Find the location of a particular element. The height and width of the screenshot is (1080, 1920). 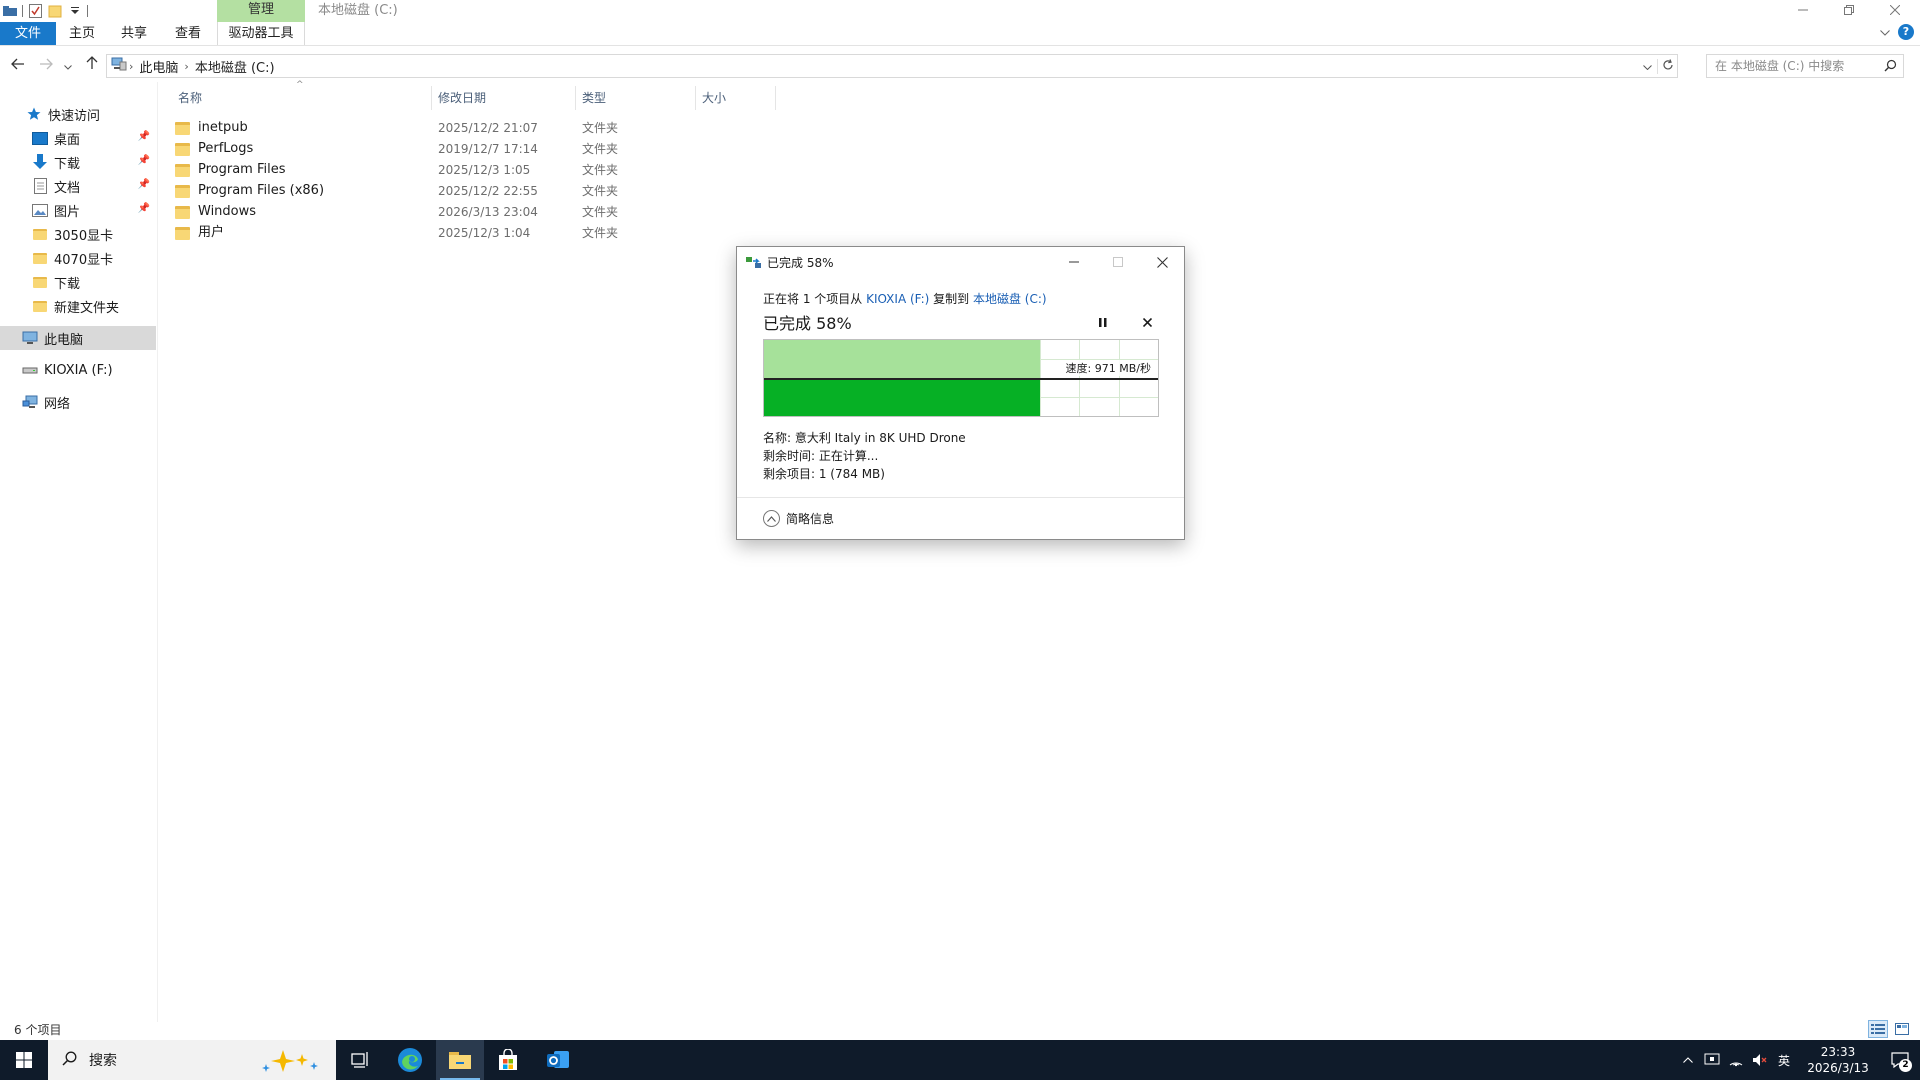

nav-folder-4070: 4070显卡 is located at coordinates (78, 258).